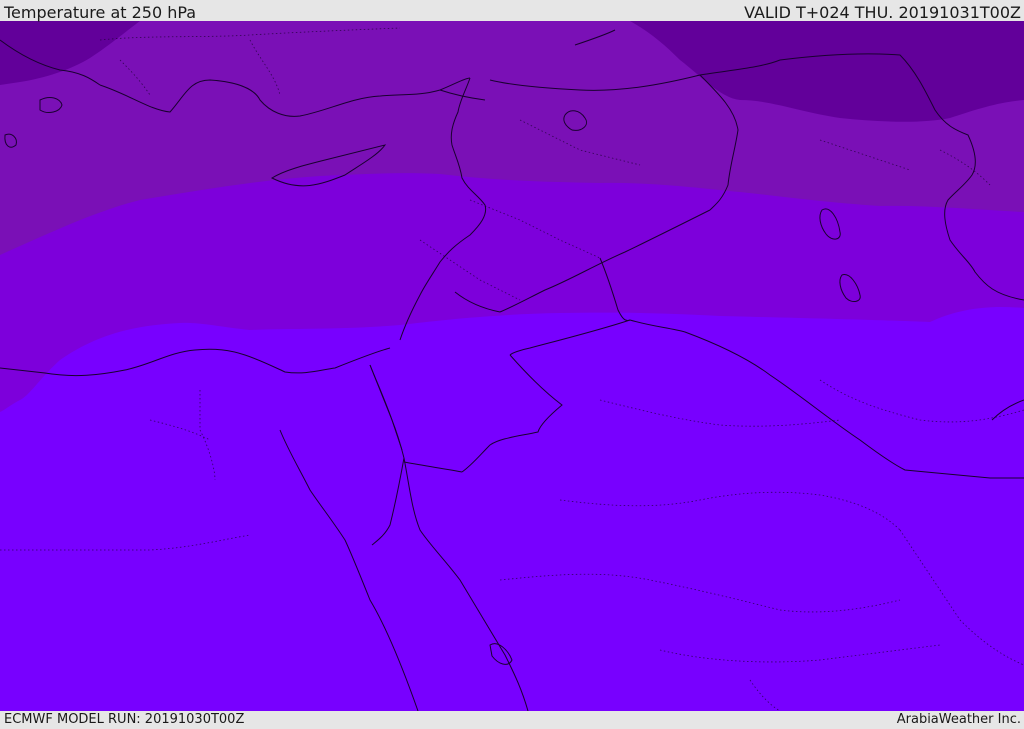 The width and height of the screenshot is (1024, 729). I want to click on model-run-label: ECMWF MODEL RUN: 20191030T00Z, so click(124, 719).